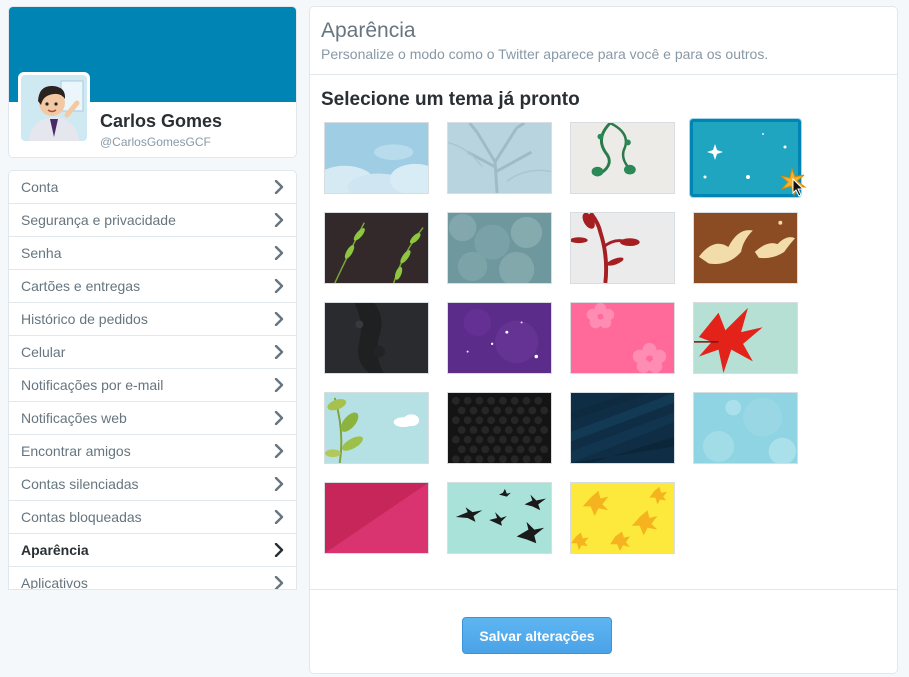 This screenshot has width=909, height=677. What do you see at coordinates (74, 418) in the screenshot?
I see `sidebar-item-label: Notificações web` at bounding box center [74, 418].